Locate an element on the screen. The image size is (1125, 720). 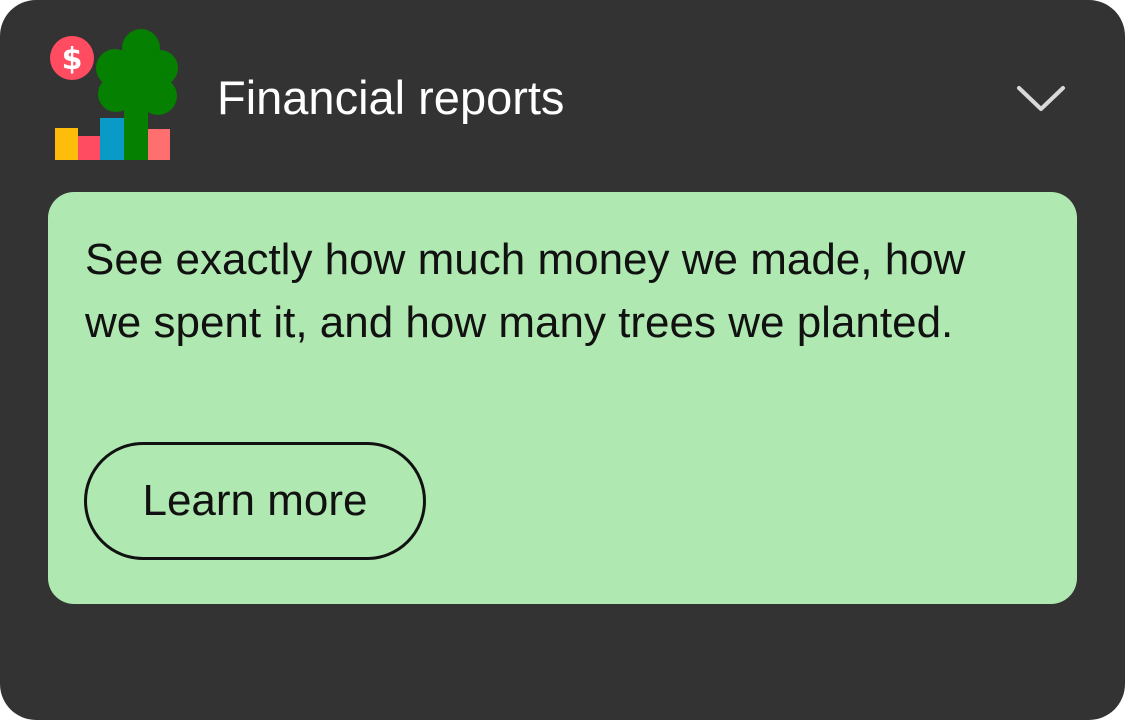
card-title: Financial reports is located at coordinates (391, 97).